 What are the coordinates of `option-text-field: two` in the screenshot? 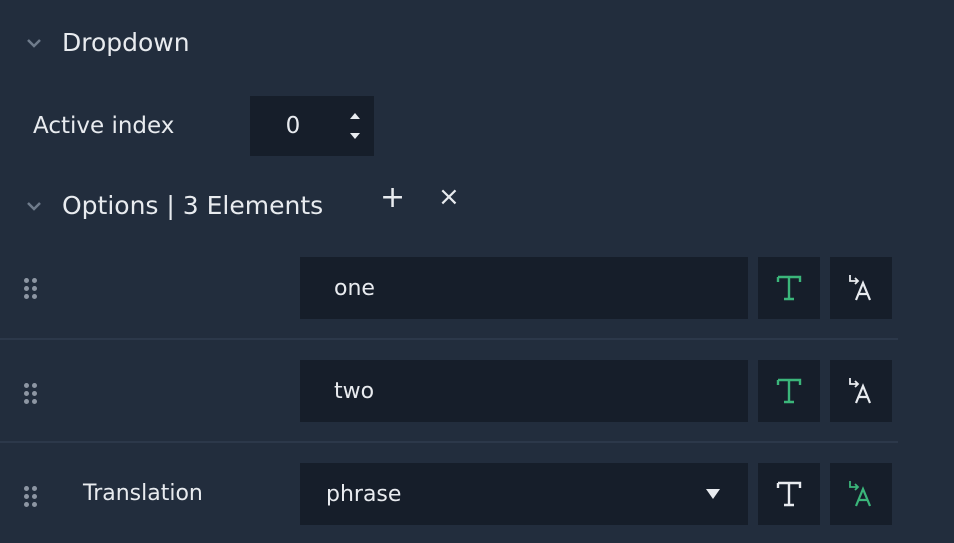 It's located at (524, 391).